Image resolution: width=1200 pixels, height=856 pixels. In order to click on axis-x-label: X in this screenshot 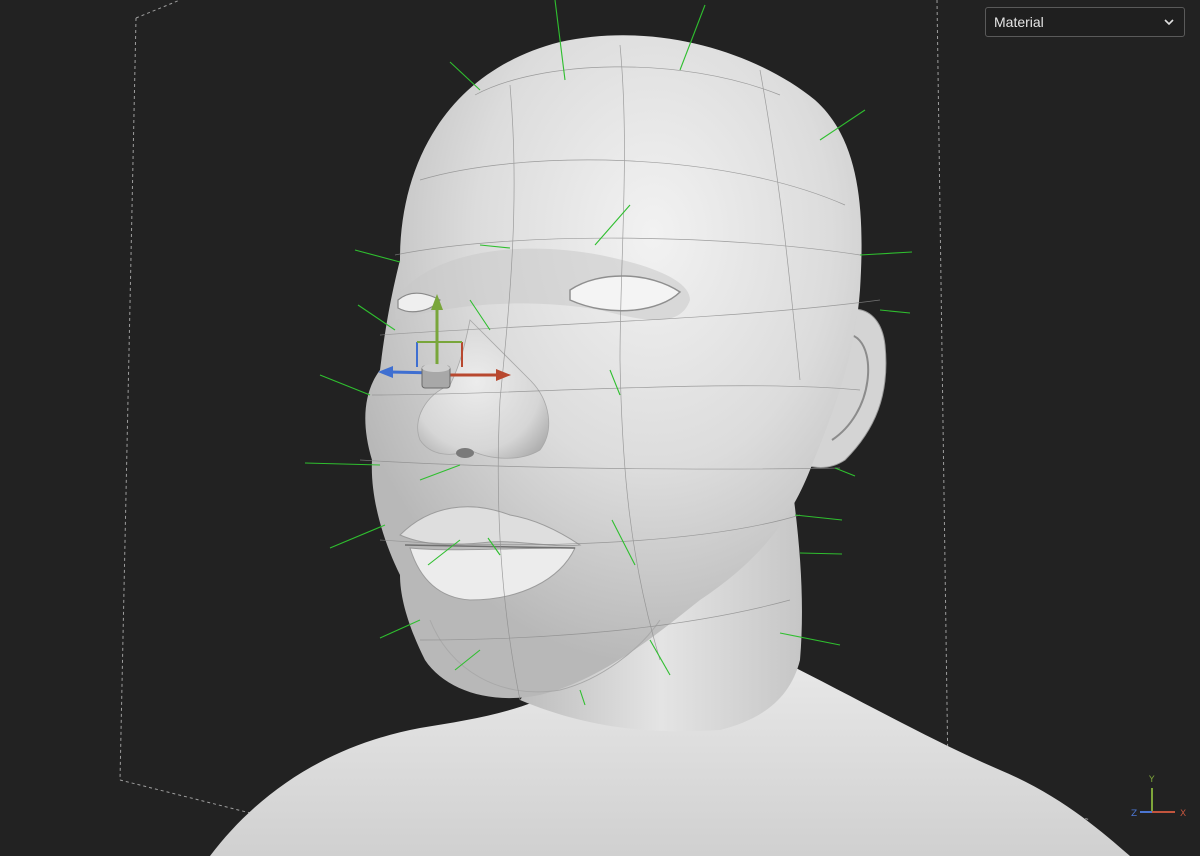, I will do `click(1183, 814)`.